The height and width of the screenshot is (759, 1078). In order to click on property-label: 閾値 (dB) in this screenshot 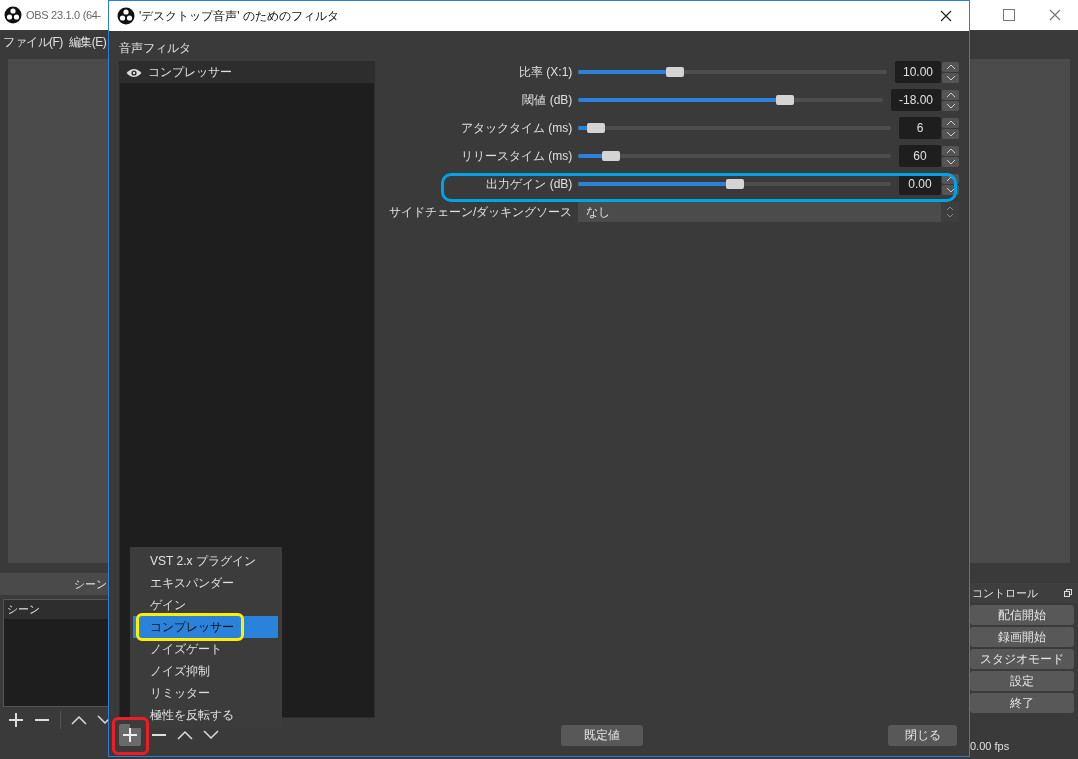, I will do `click(547, 100)`.